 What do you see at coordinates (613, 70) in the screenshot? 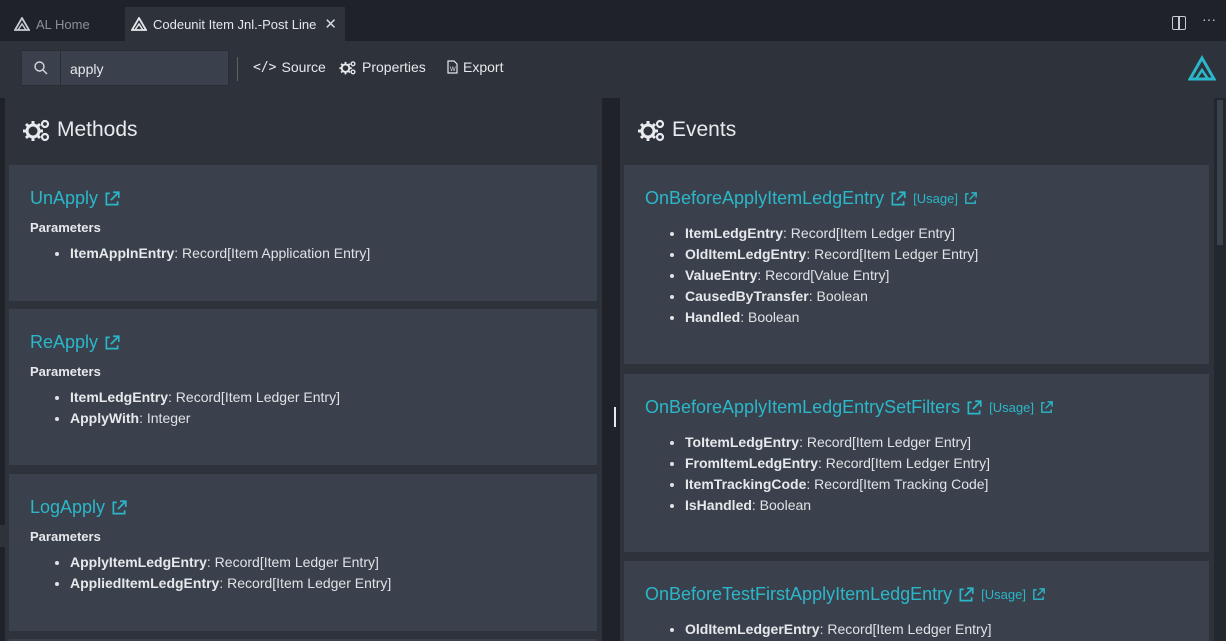
I see `toolbar: </> Source Properties W Export` at bounding box center [613, 70].